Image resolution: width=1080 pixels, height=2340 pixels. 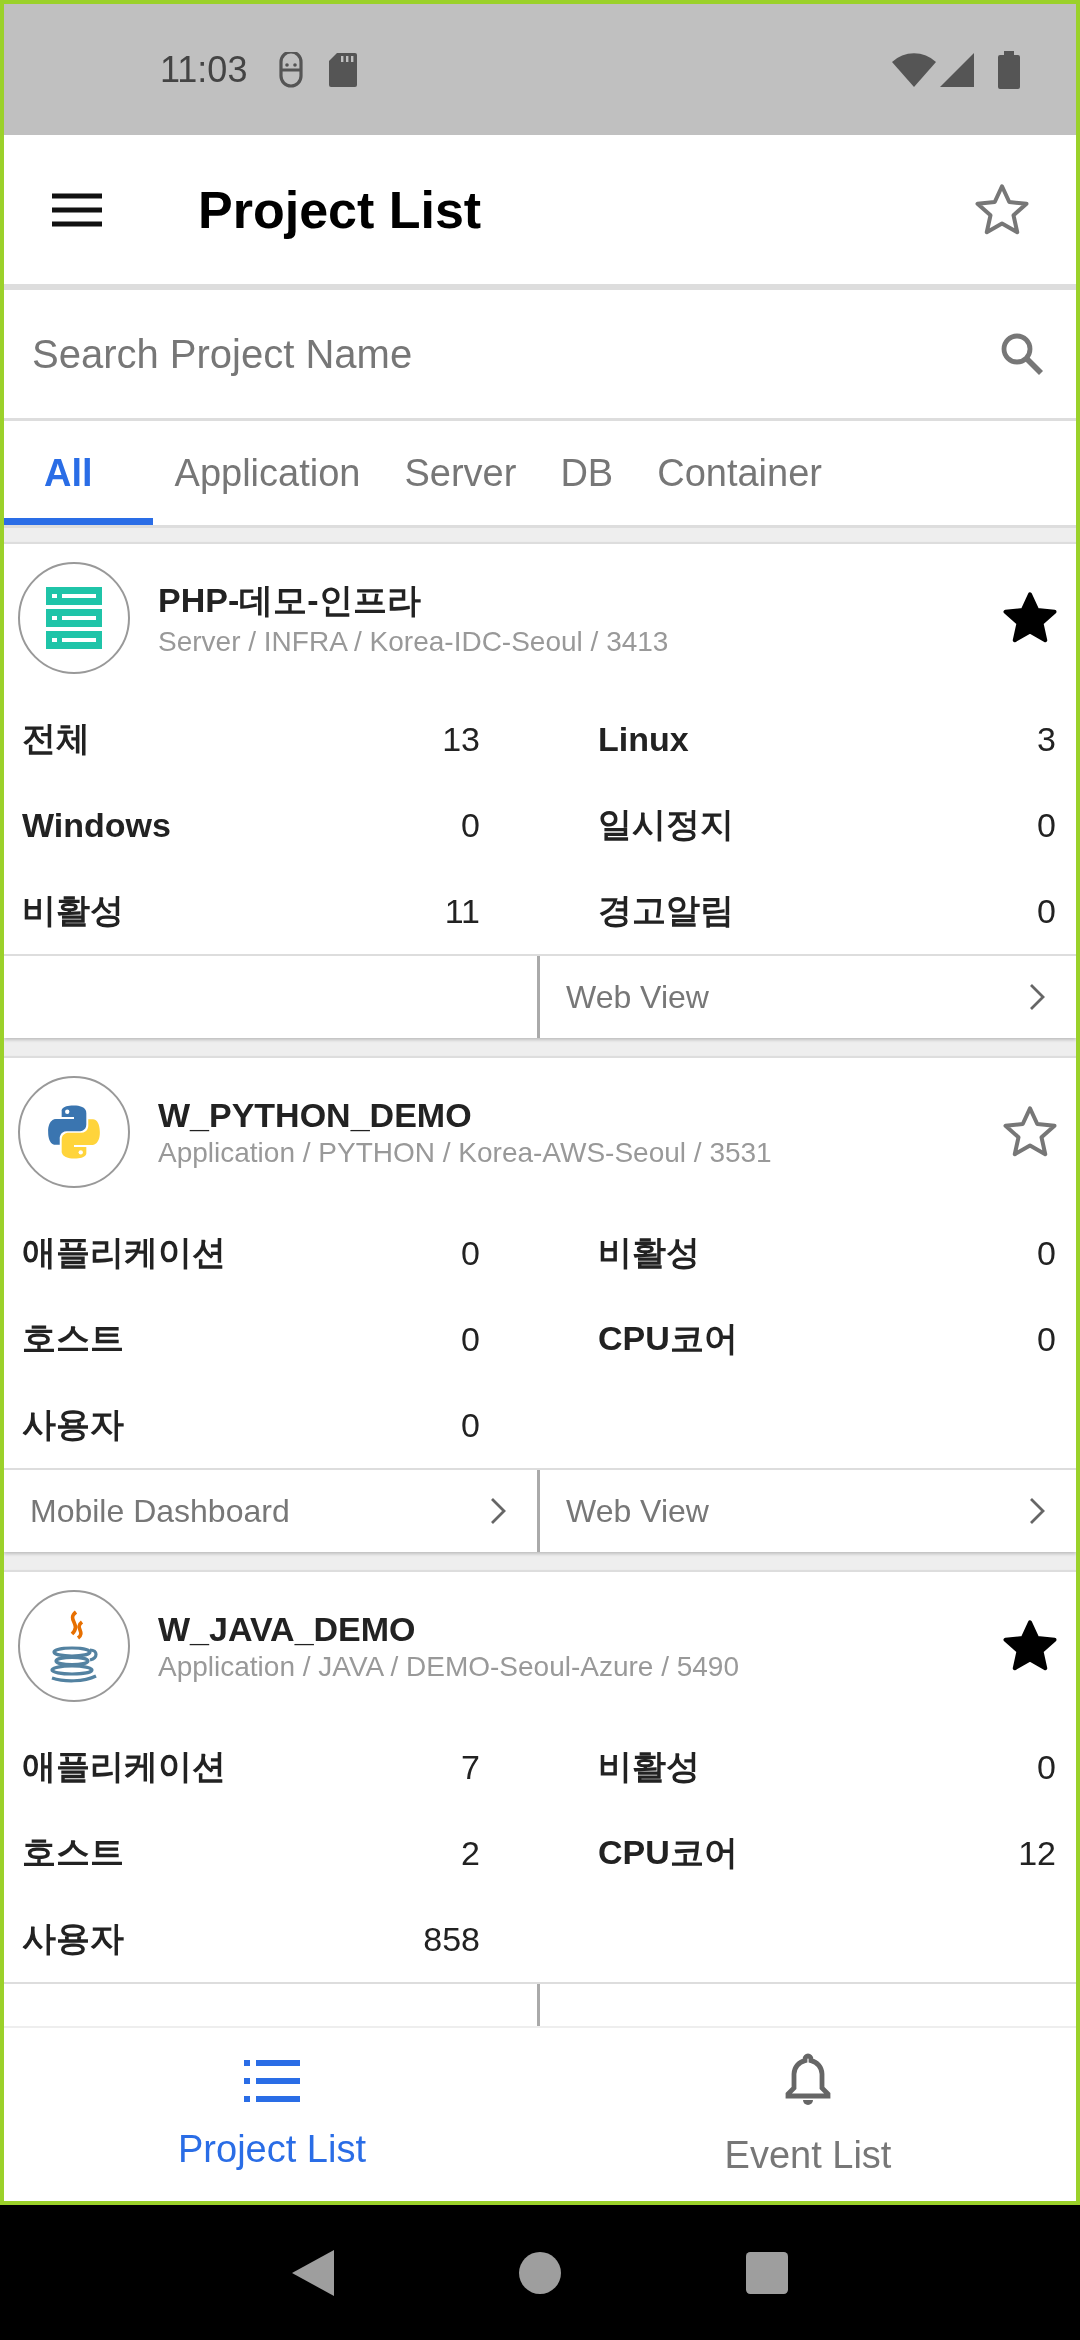 What do you see at coordinates (470, 1767) in the screenshot?
I see `stat-value: 7` at bounding box center [470, 1767].